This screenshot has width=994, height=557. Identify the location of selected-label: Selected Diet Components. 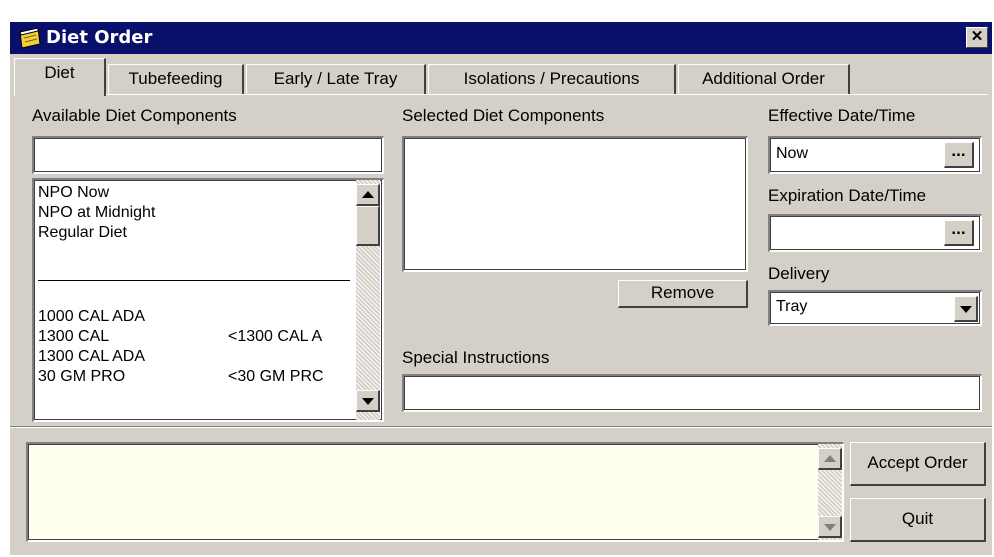
(503, 115).